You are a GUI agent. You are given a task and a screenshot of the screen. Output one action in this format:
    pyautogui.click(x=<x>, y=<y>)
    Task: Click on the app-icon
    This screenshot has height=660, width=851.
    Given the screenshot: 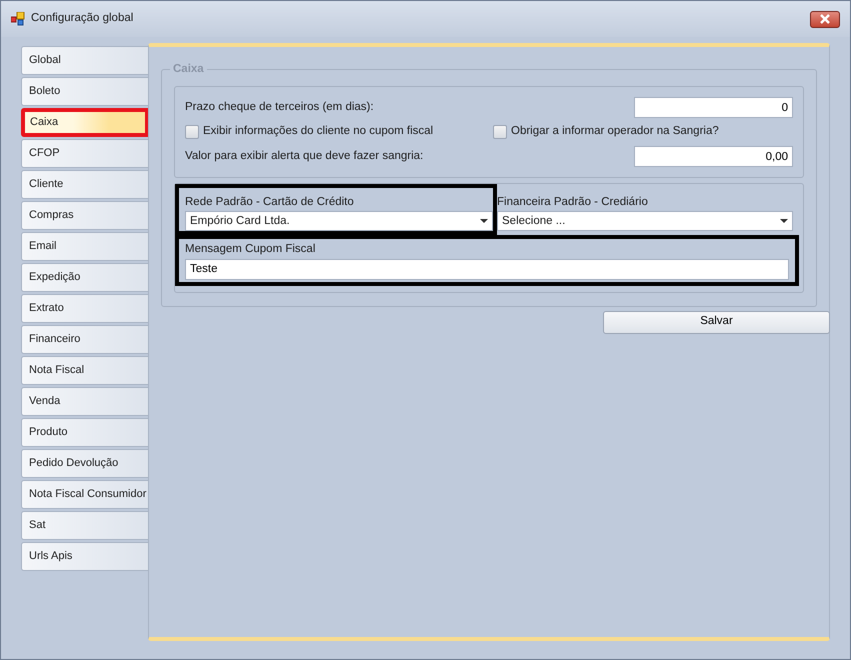 What is the action you would take?
    pyautogui.click(x=18, y=19)
    